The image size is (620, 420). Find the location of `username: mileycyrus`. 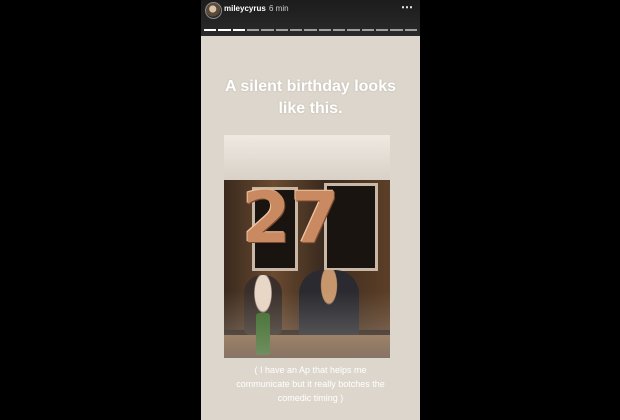

username: mileycyrus is located at coordinates (245, 8).